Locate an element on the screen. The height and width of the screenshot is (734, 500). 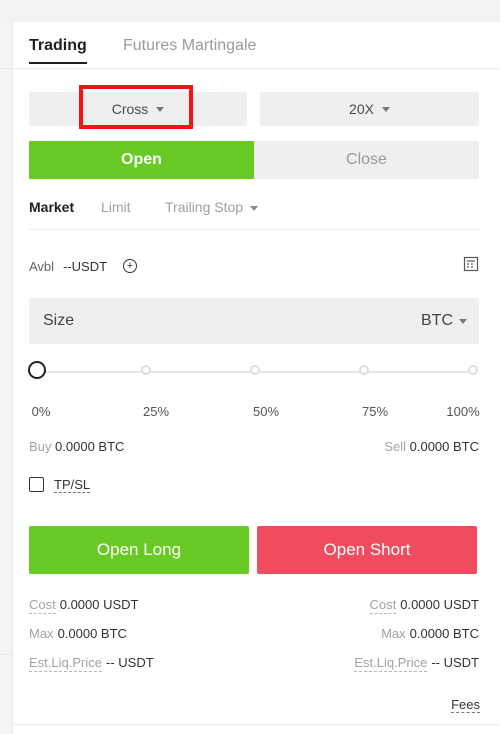
top-tabs: Trading Futures Martingale is located at coordinates (256, 45).